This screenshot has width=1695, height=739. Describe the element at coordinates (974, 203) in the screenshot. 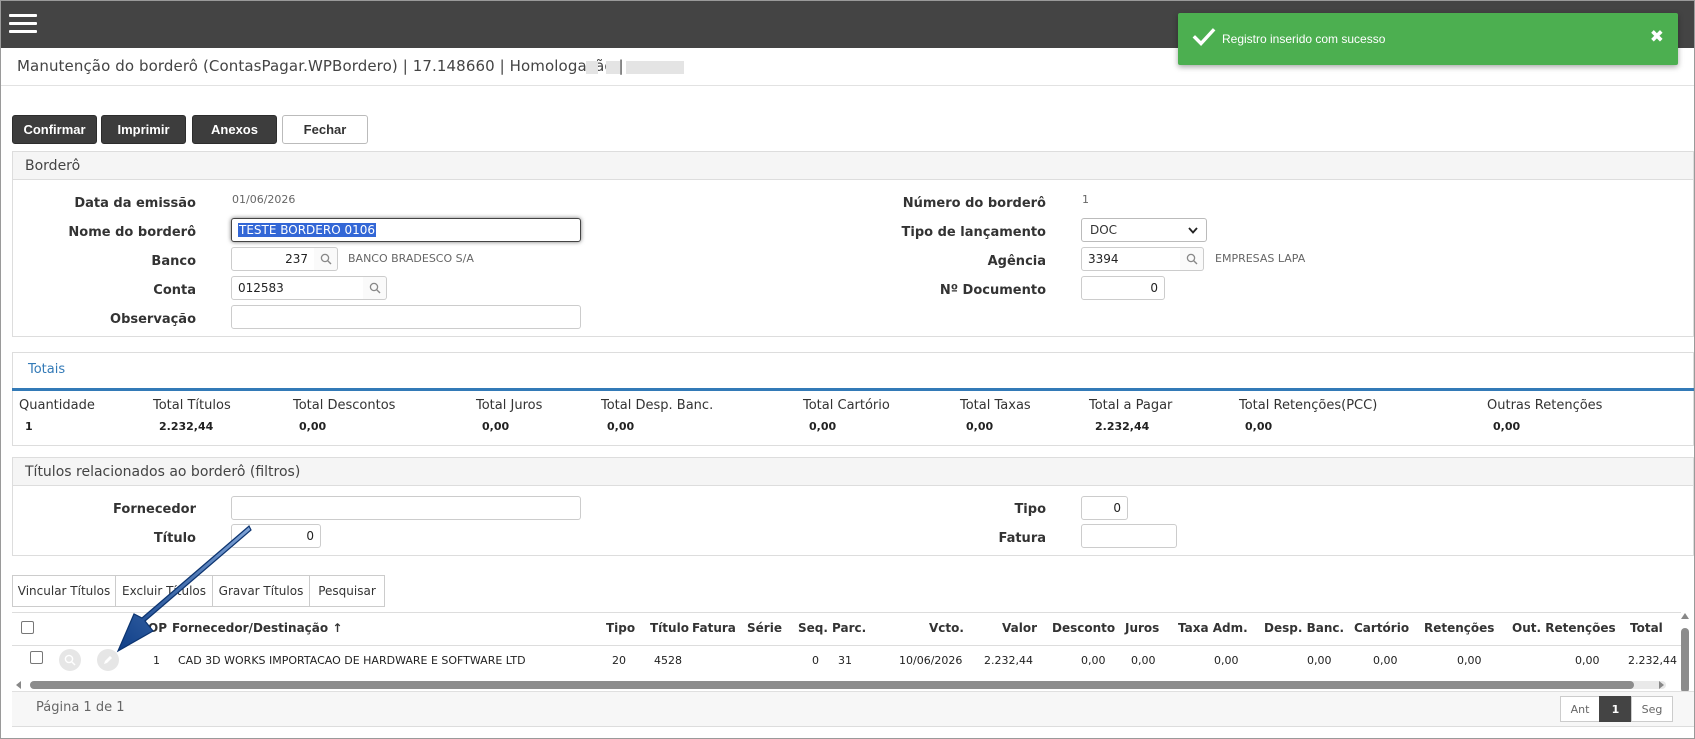

I see `number-label: Número do borderô` at that location.